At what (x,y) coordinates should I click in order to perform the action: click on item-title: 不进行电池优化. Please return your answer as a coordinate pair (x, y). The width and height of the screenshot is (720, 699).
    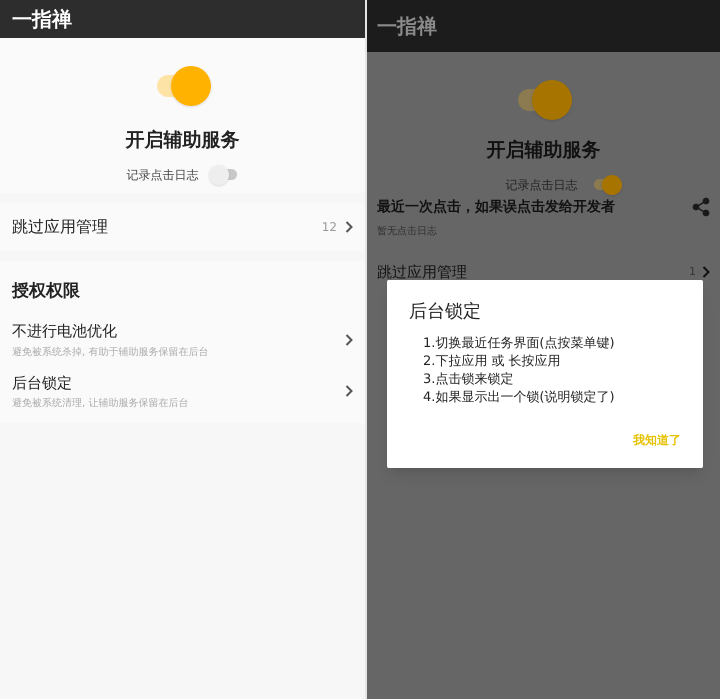
    Looking at the image, I should click on (65, 331).